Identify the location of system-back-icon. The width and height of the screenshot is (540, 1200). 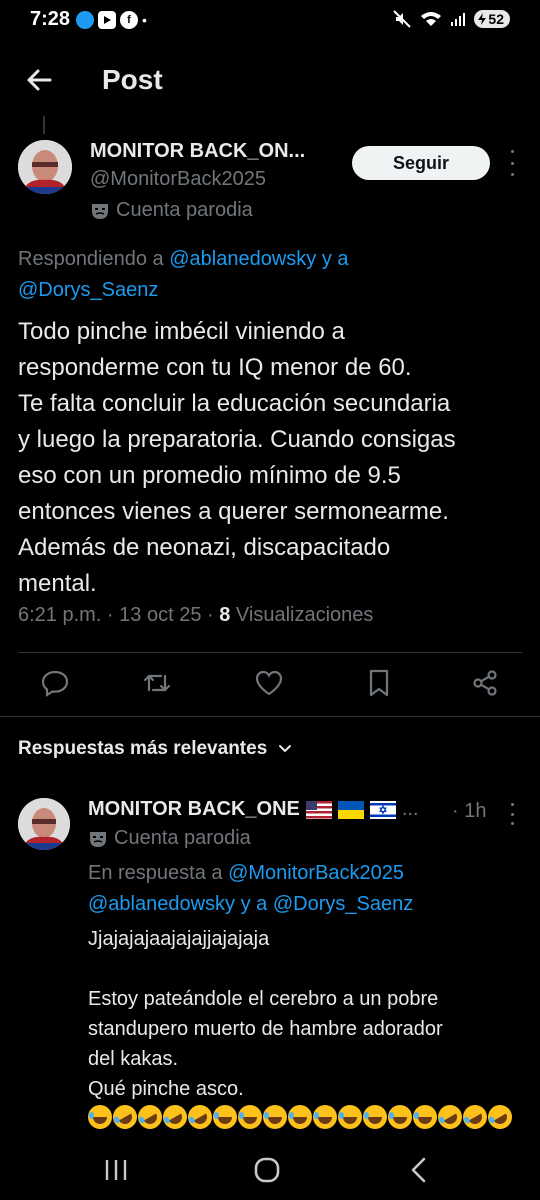
(419, 1172).